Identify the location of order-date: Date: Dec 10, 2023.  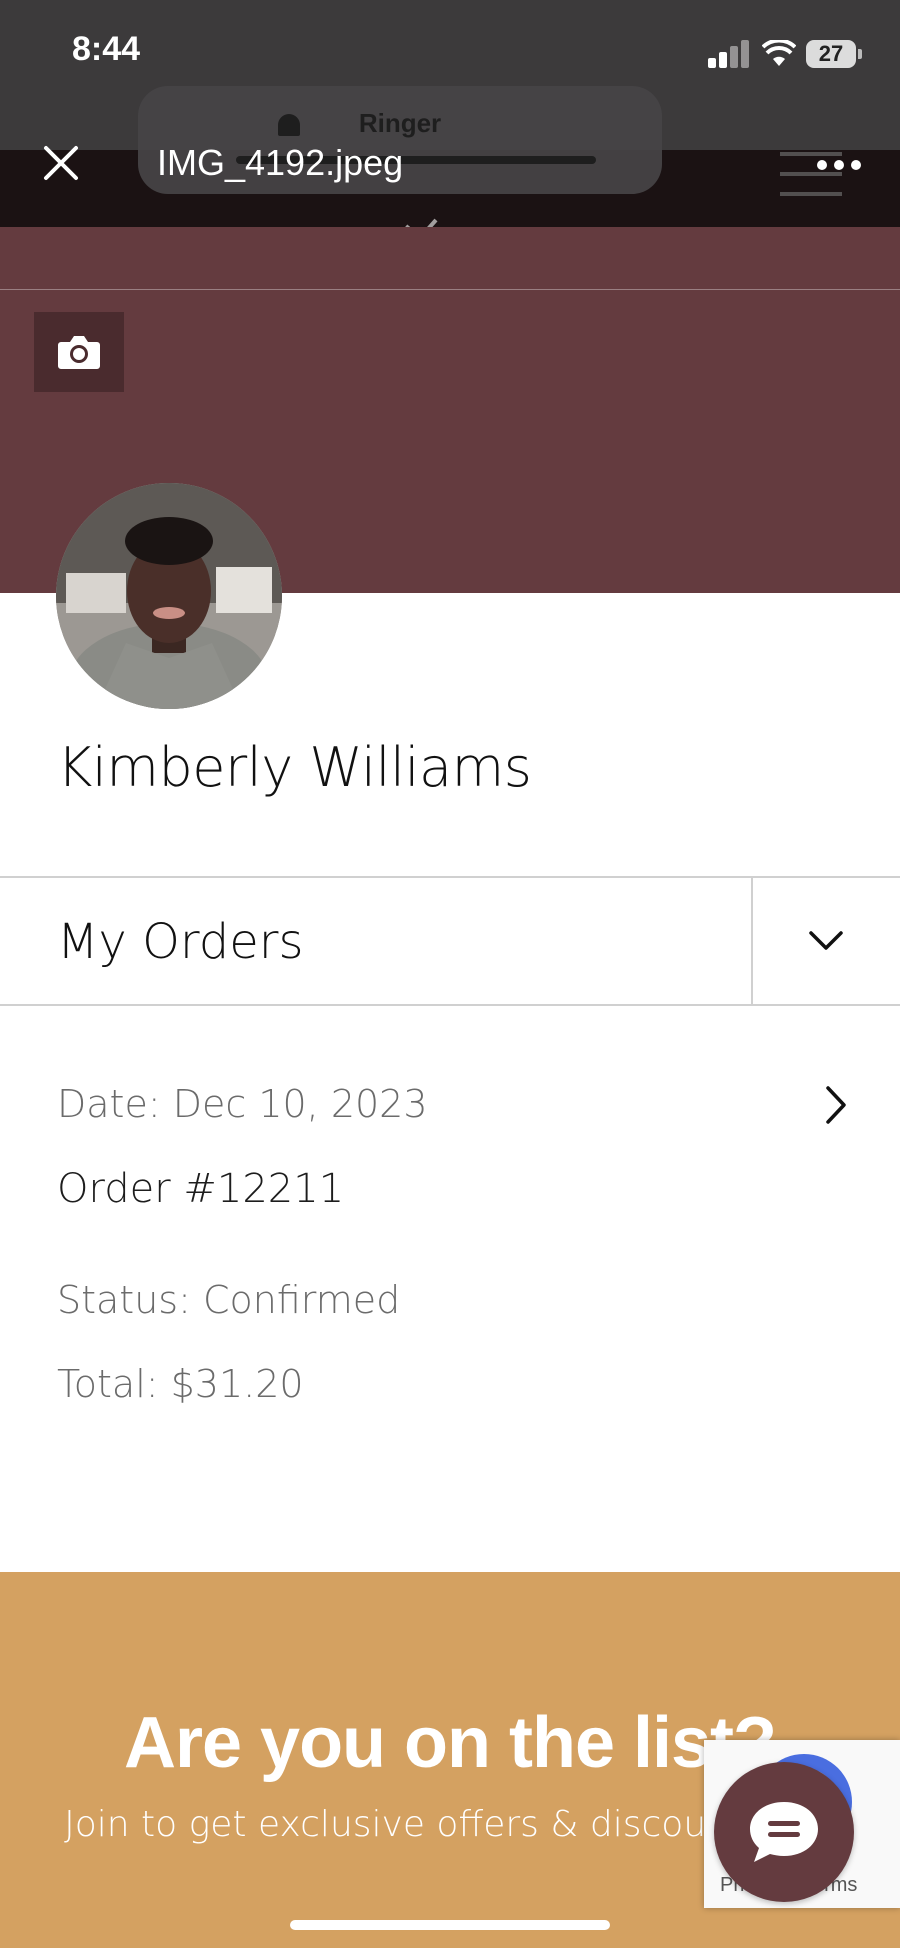
(242, 1104).